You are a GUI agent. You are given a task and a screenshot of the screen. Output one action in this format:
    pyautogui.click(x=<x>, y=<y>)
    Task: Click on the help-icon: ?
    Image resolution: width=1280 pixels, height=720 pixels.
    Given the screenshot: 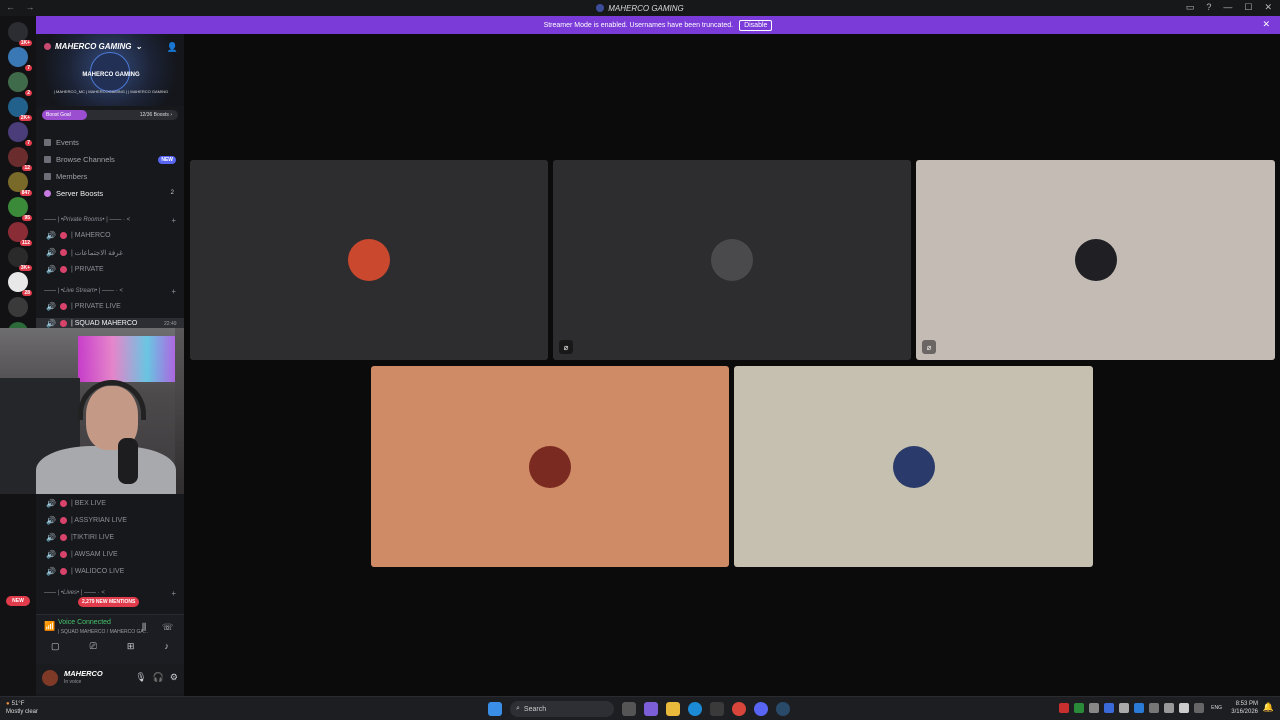 What is the action you would take?
    pyautogui.click(x=1208, y=7)
    